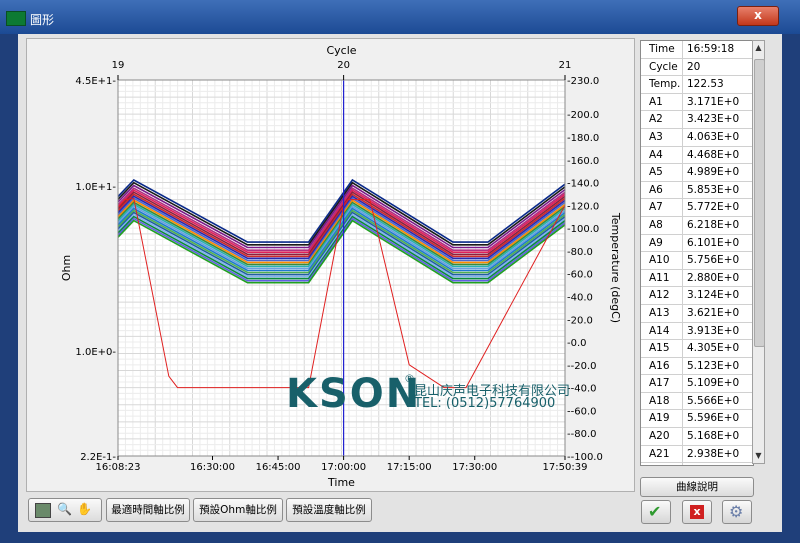 This screenshot has height=543, width=800. Describe the element at coordinates (565, 65) in the screenshot. I see `top-tick-label: 21` at that location.